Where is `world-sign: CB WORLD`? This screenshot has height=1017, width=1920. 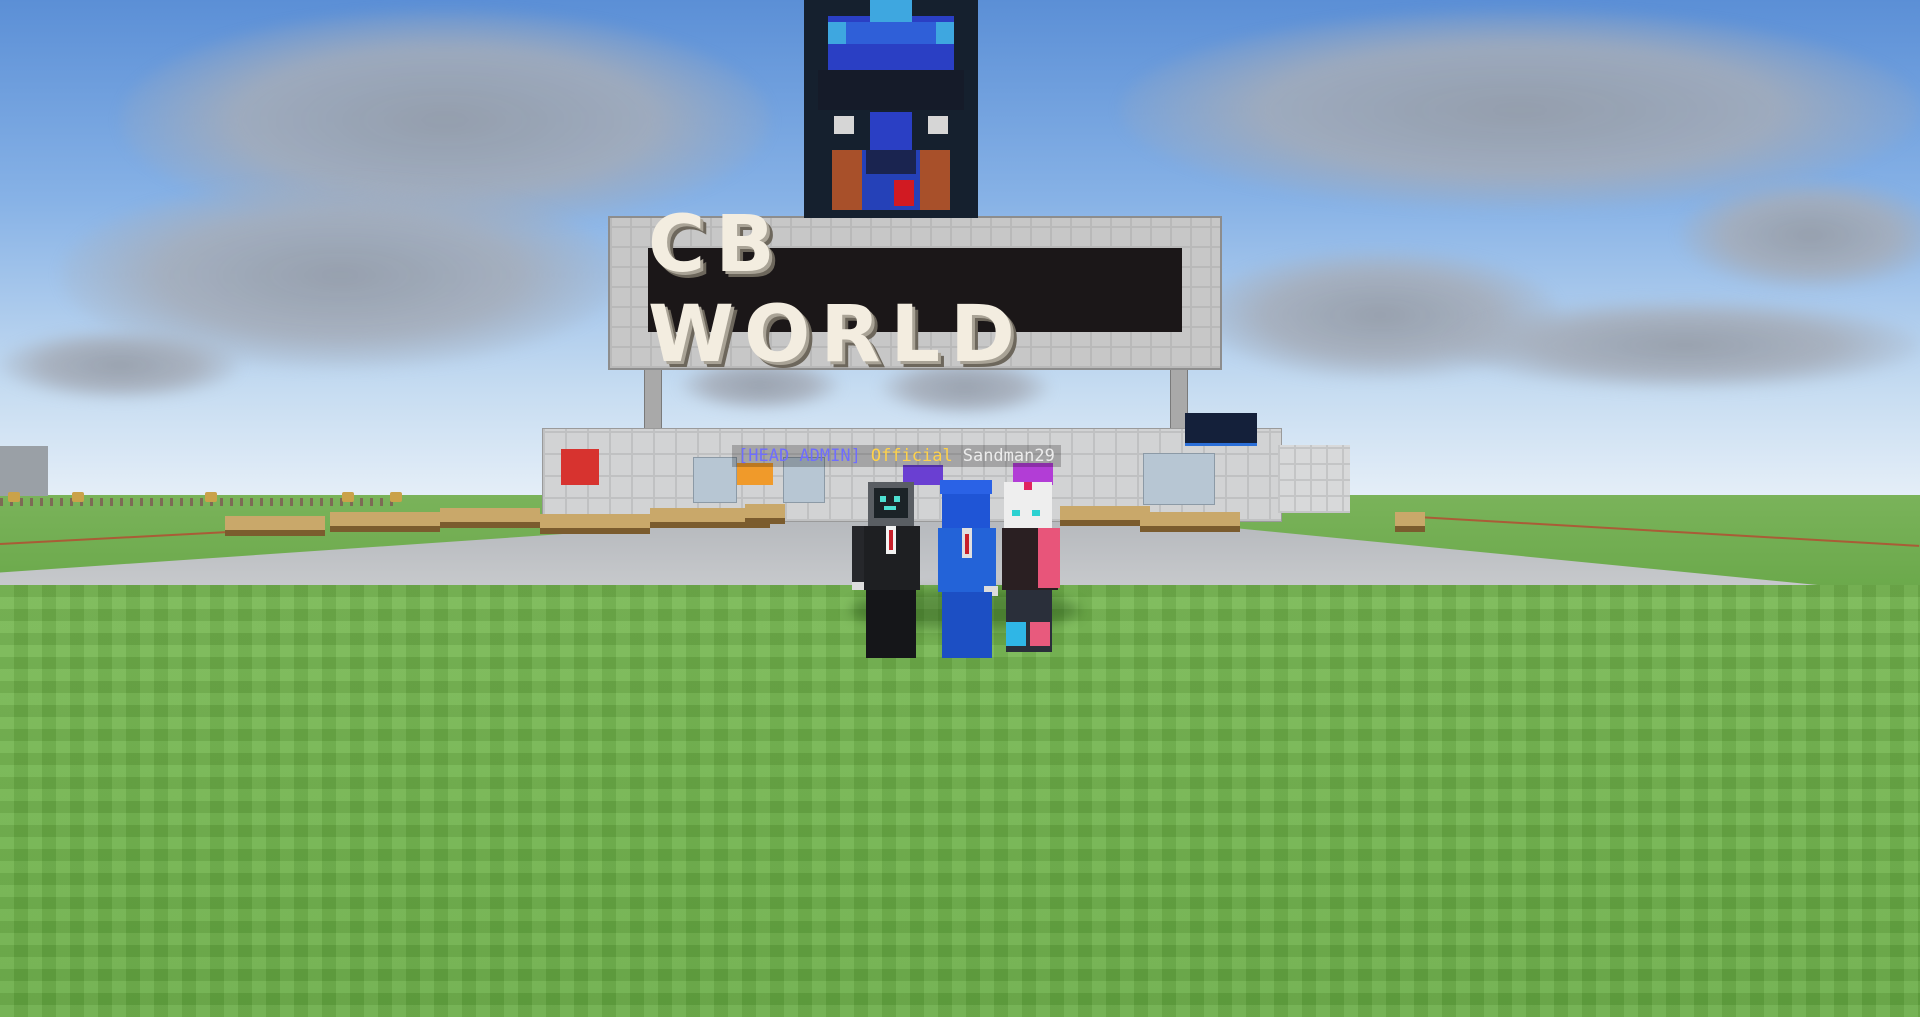
world-sign: CB WORLD is located at coordinates (915, 290).